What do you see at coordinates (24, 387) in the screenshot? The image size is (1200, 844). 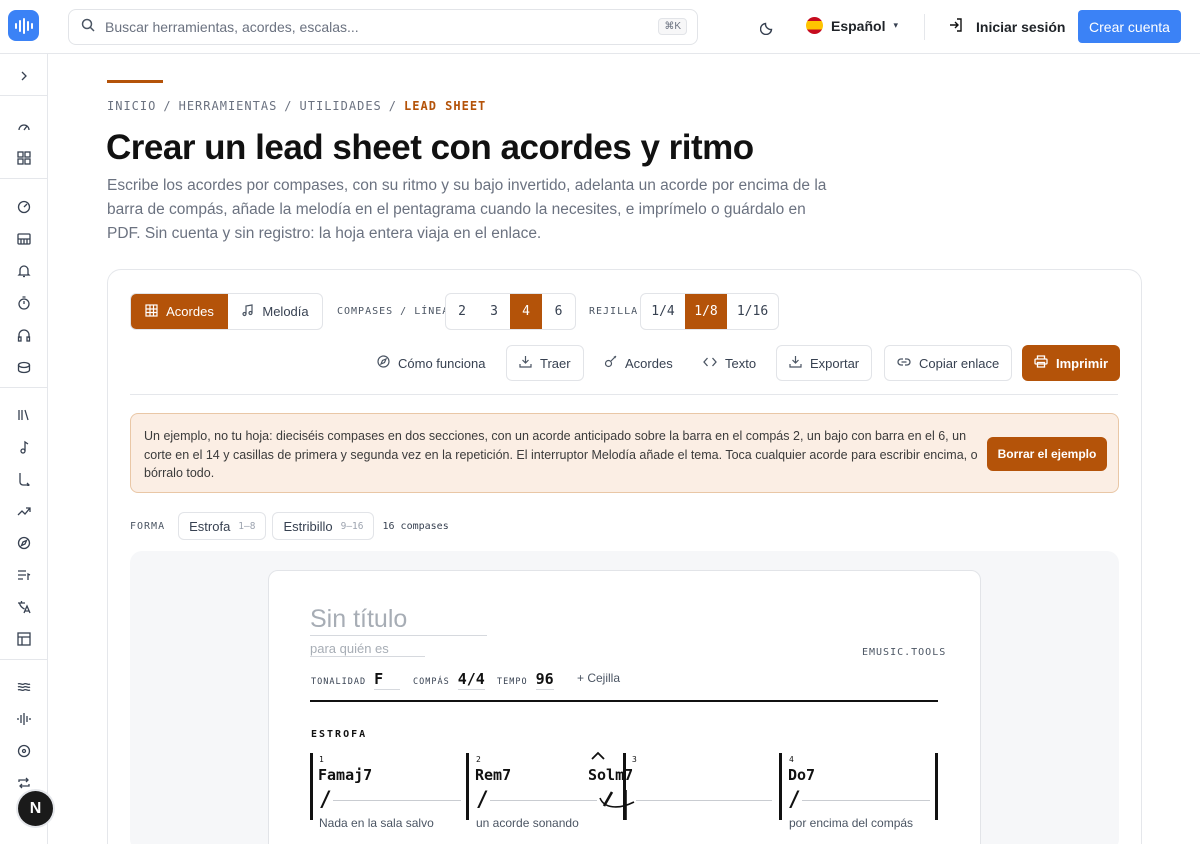 I see `sidebar-divider` at bounding box center [24, 387].